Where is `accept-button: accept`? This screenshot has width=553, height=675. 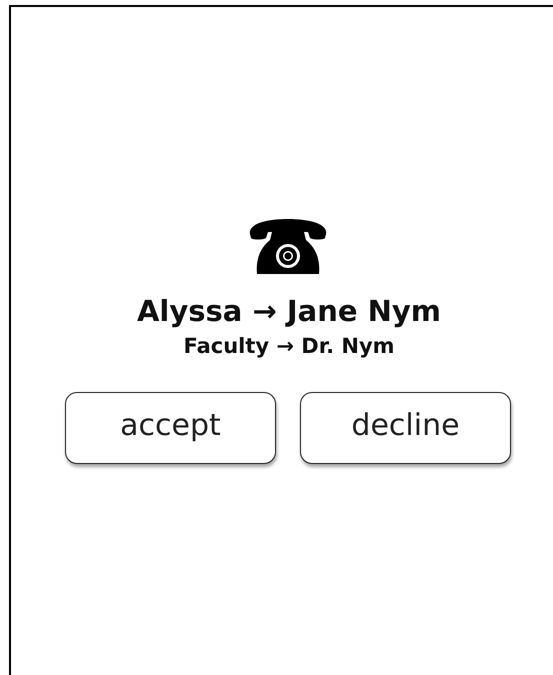
accept-button: accept is located at coordinates (170, 428).